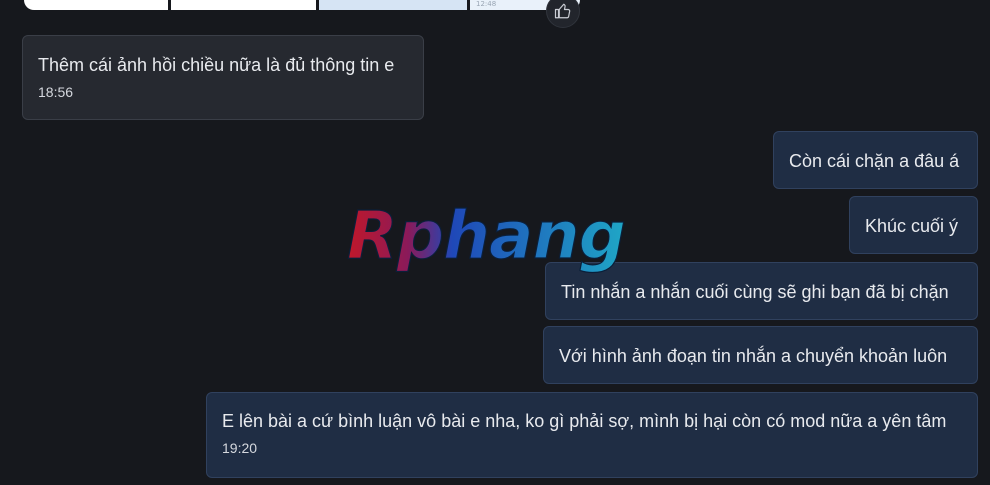 Image resolution: width=990 pixels, height=485 pixels. I want to click on message-text: Khúc cuối ý, so click(912, 226).